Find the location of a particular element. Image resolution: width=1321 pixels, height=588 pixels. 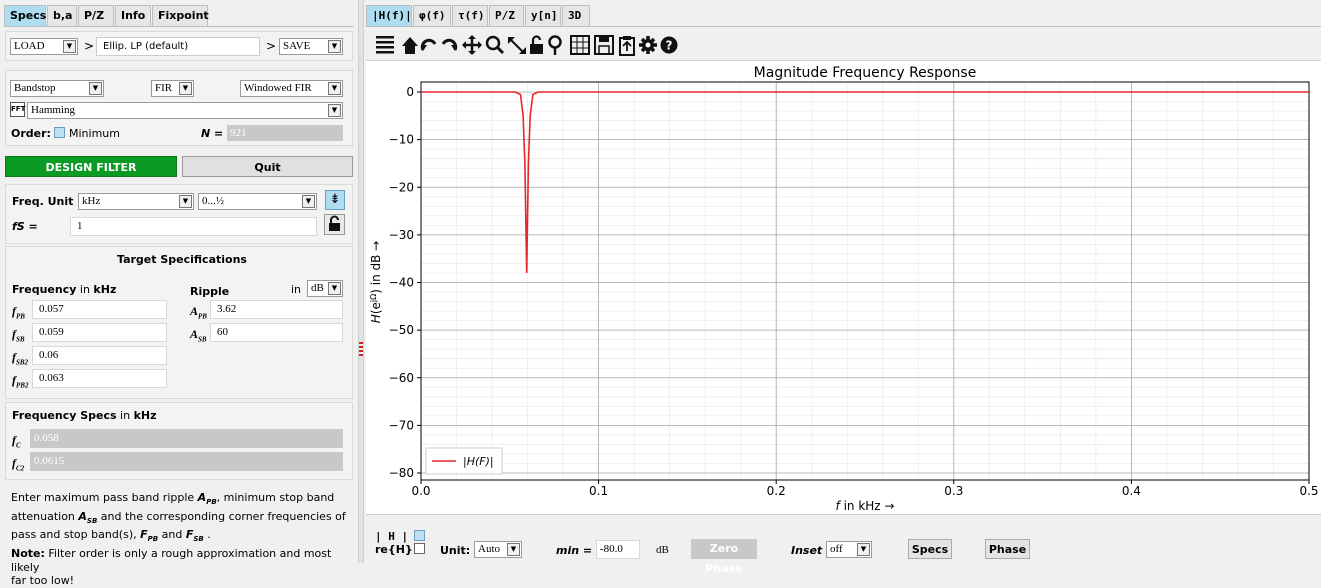

response-type-select: Bandstop ▼ is located at coordinates (57, 88).